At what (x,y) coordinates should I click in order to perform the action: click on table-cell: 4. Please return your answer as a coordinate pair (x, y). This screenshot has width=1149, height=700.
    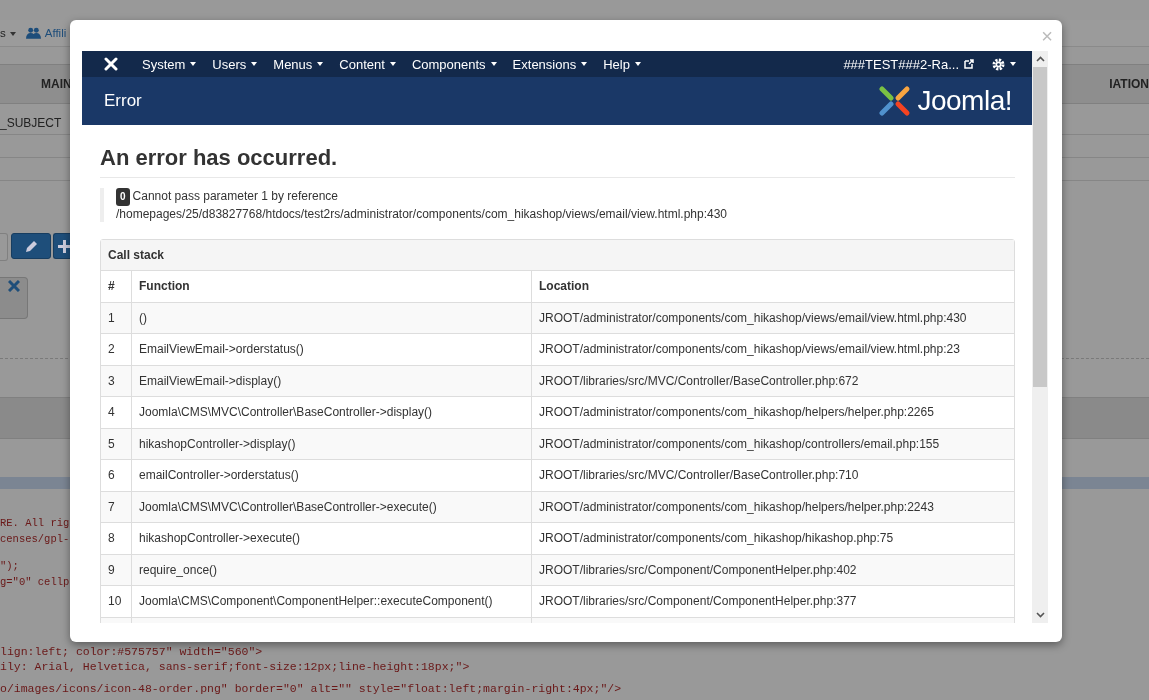
    Looking at the image, I should click on (116, 412).